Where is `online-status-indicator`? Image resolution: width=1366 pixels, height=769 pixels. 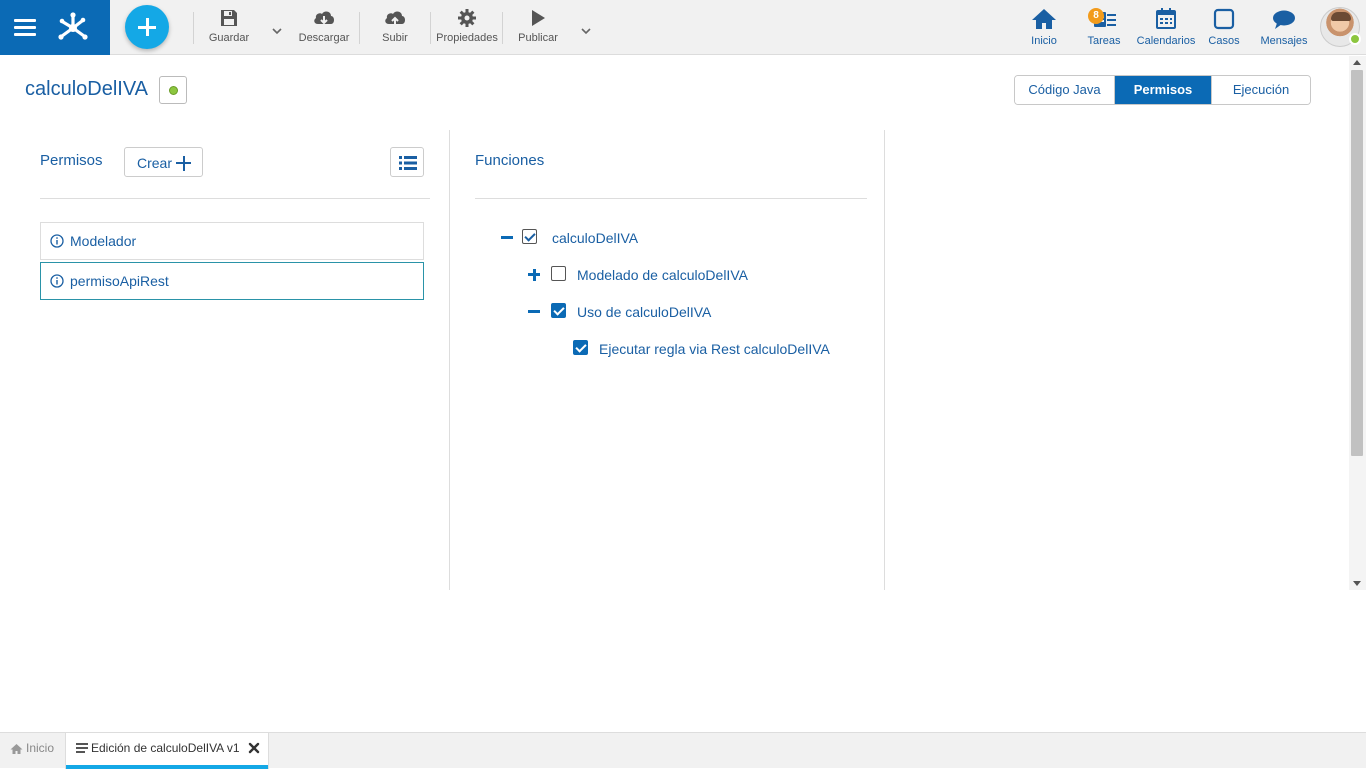 online-status-indicator is located at coordinates (1355, 39).